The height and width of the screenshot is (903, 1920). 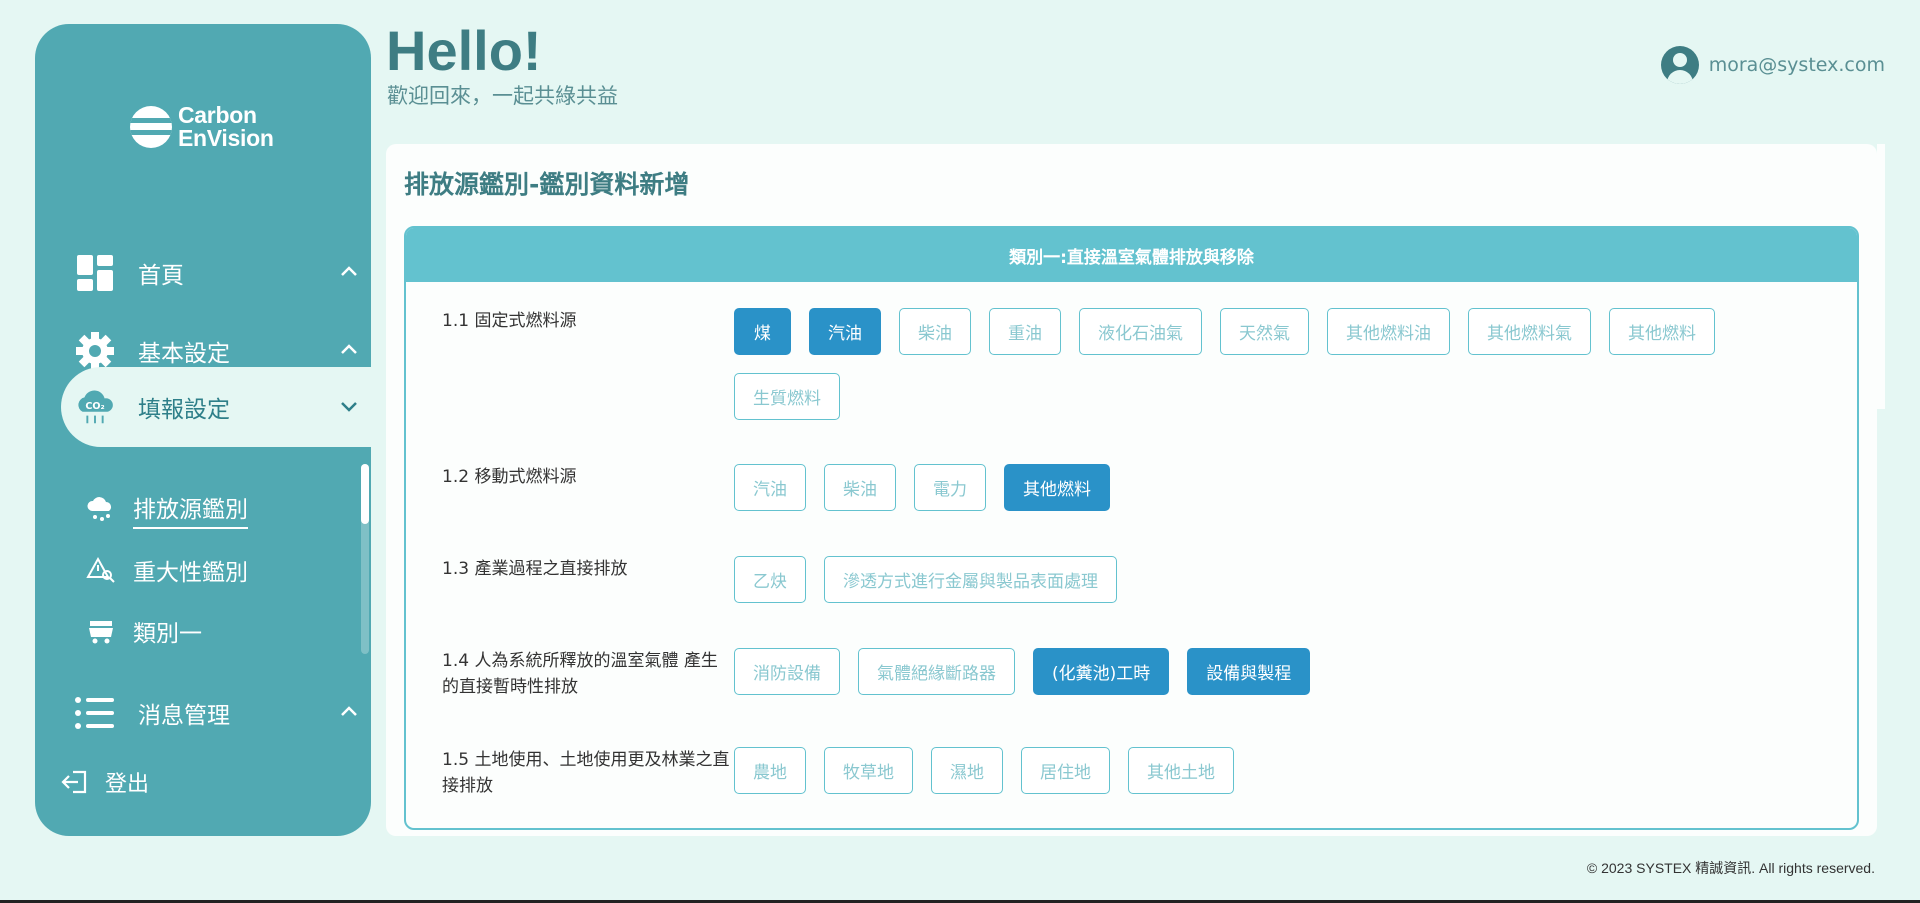 I want to click on dashboard-icon, so click(x=95, y=273).